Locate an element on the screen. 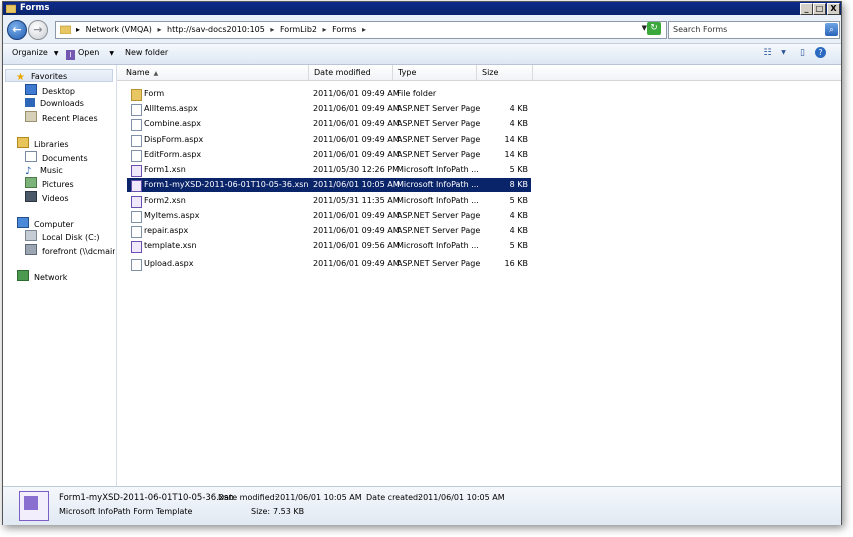  file-row: Form 2011/06/01 09:49 AM File folder is located at coordinates (329, 94).